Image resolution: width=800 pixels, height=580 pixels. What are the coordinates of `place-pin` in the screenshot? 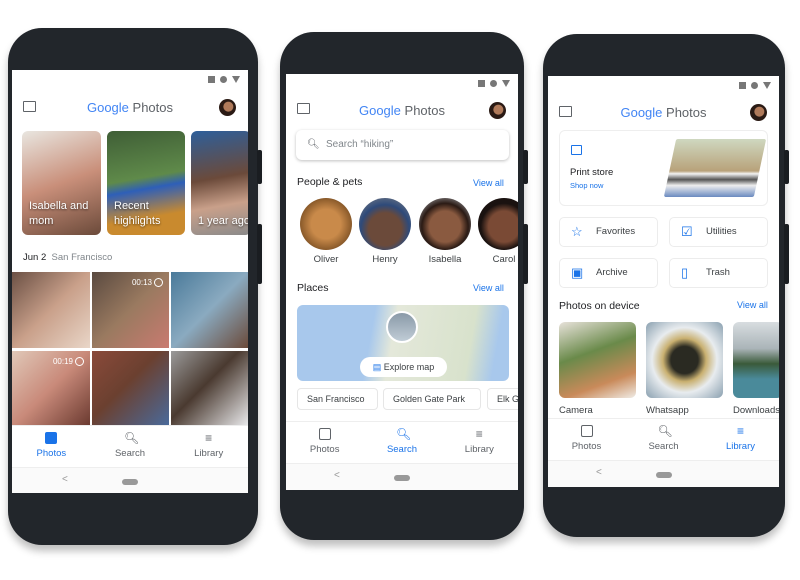 It's located at (402, 327).